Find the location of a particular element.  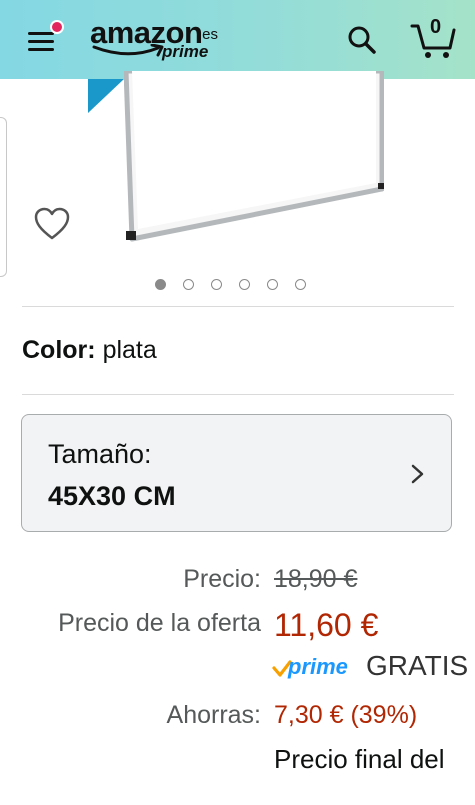

search-button is located at coordinates (362, 40).